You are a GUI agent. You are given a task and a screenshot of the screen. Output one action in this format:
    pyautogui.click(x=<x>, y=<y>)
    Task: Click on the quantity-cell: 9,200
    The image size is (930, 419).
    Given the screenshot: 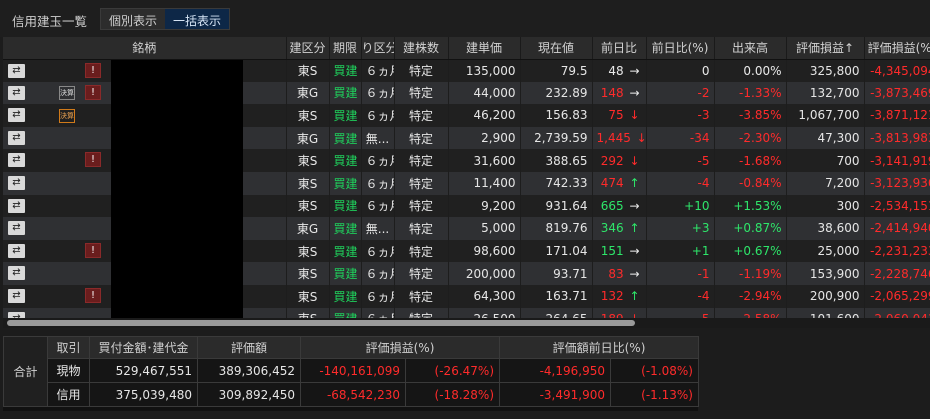 What is the action you would take?
    pyautogui.click(x=484, y=206)
    